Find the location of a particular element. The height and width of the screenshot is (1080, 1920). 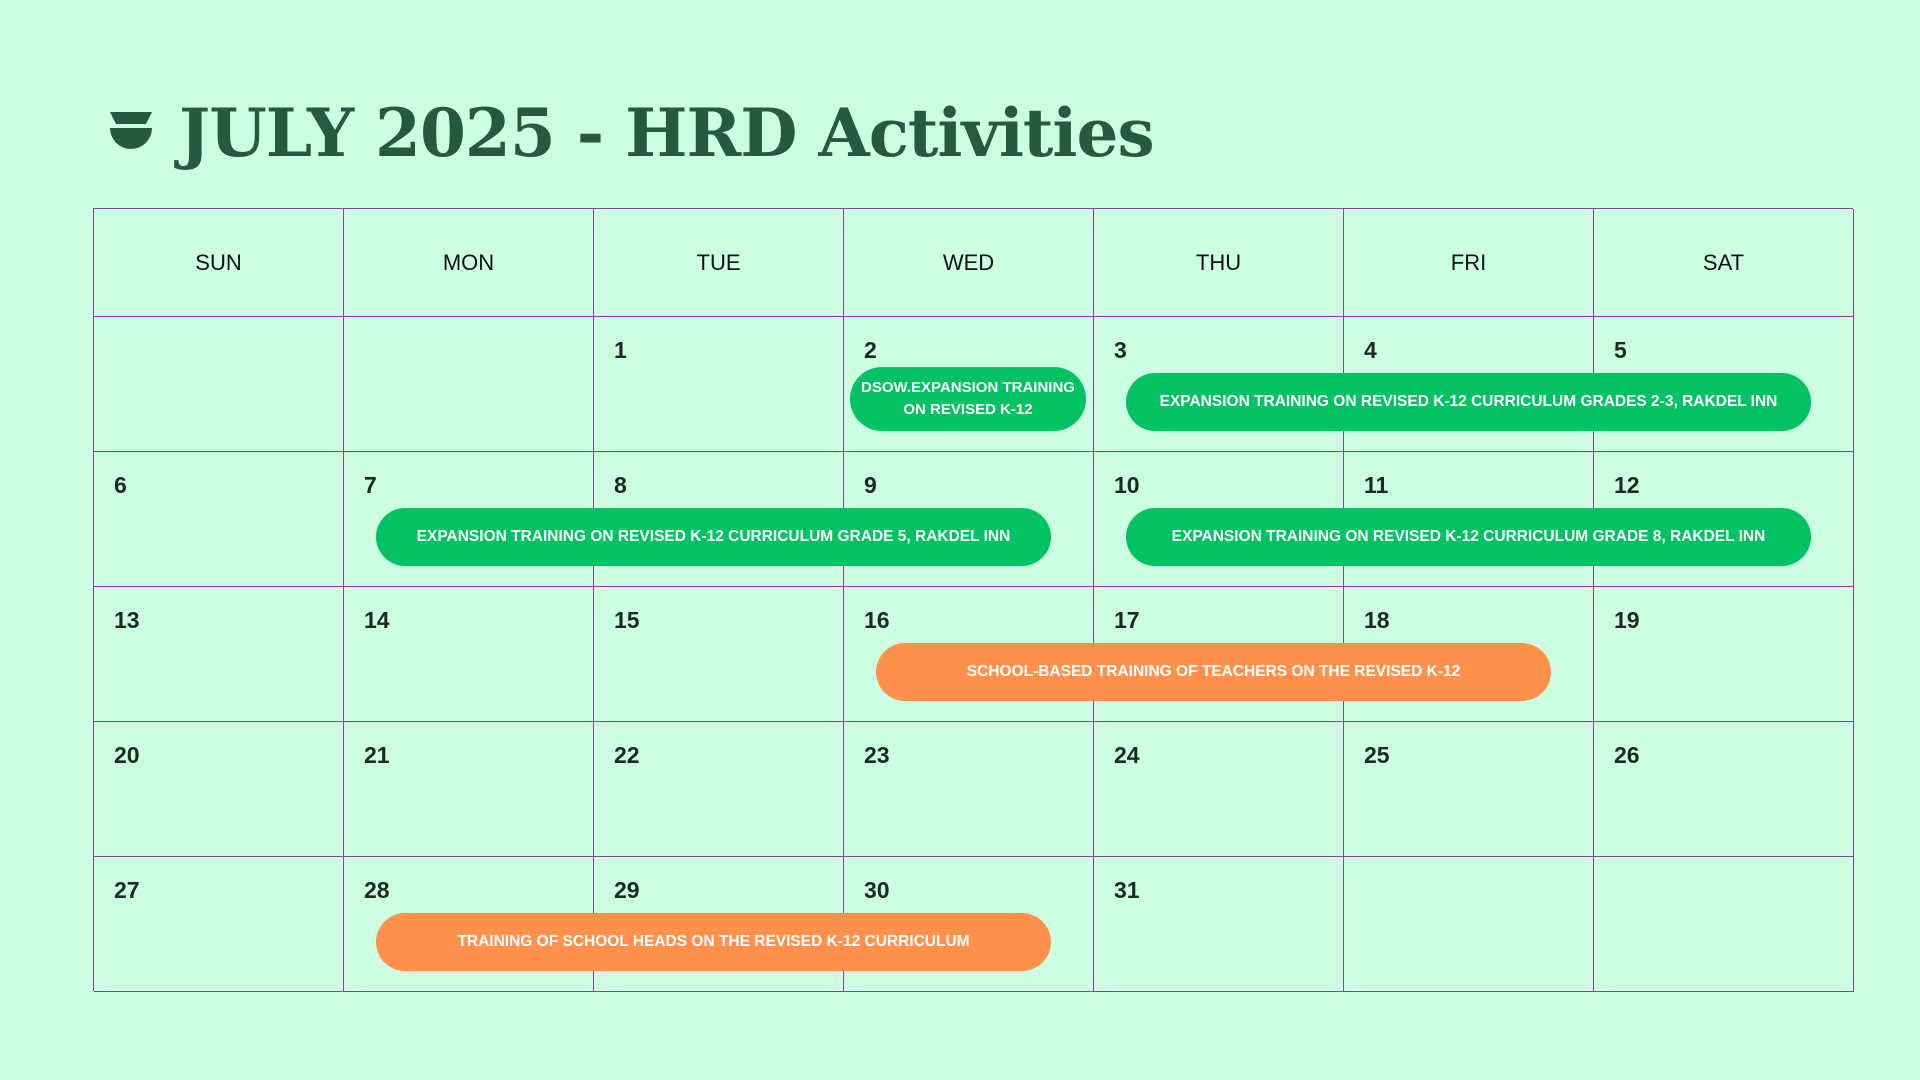

page-header: JULY 2025 - HRD Activities is located at coordinates (631, 133).